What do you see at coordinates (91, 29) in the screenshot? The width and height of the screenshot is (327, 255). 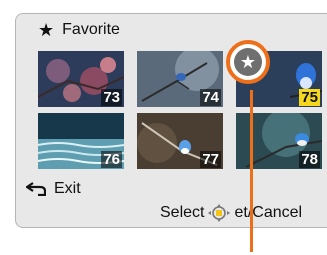 I see `header-title: Favorite` at bounding box center [91, 29].